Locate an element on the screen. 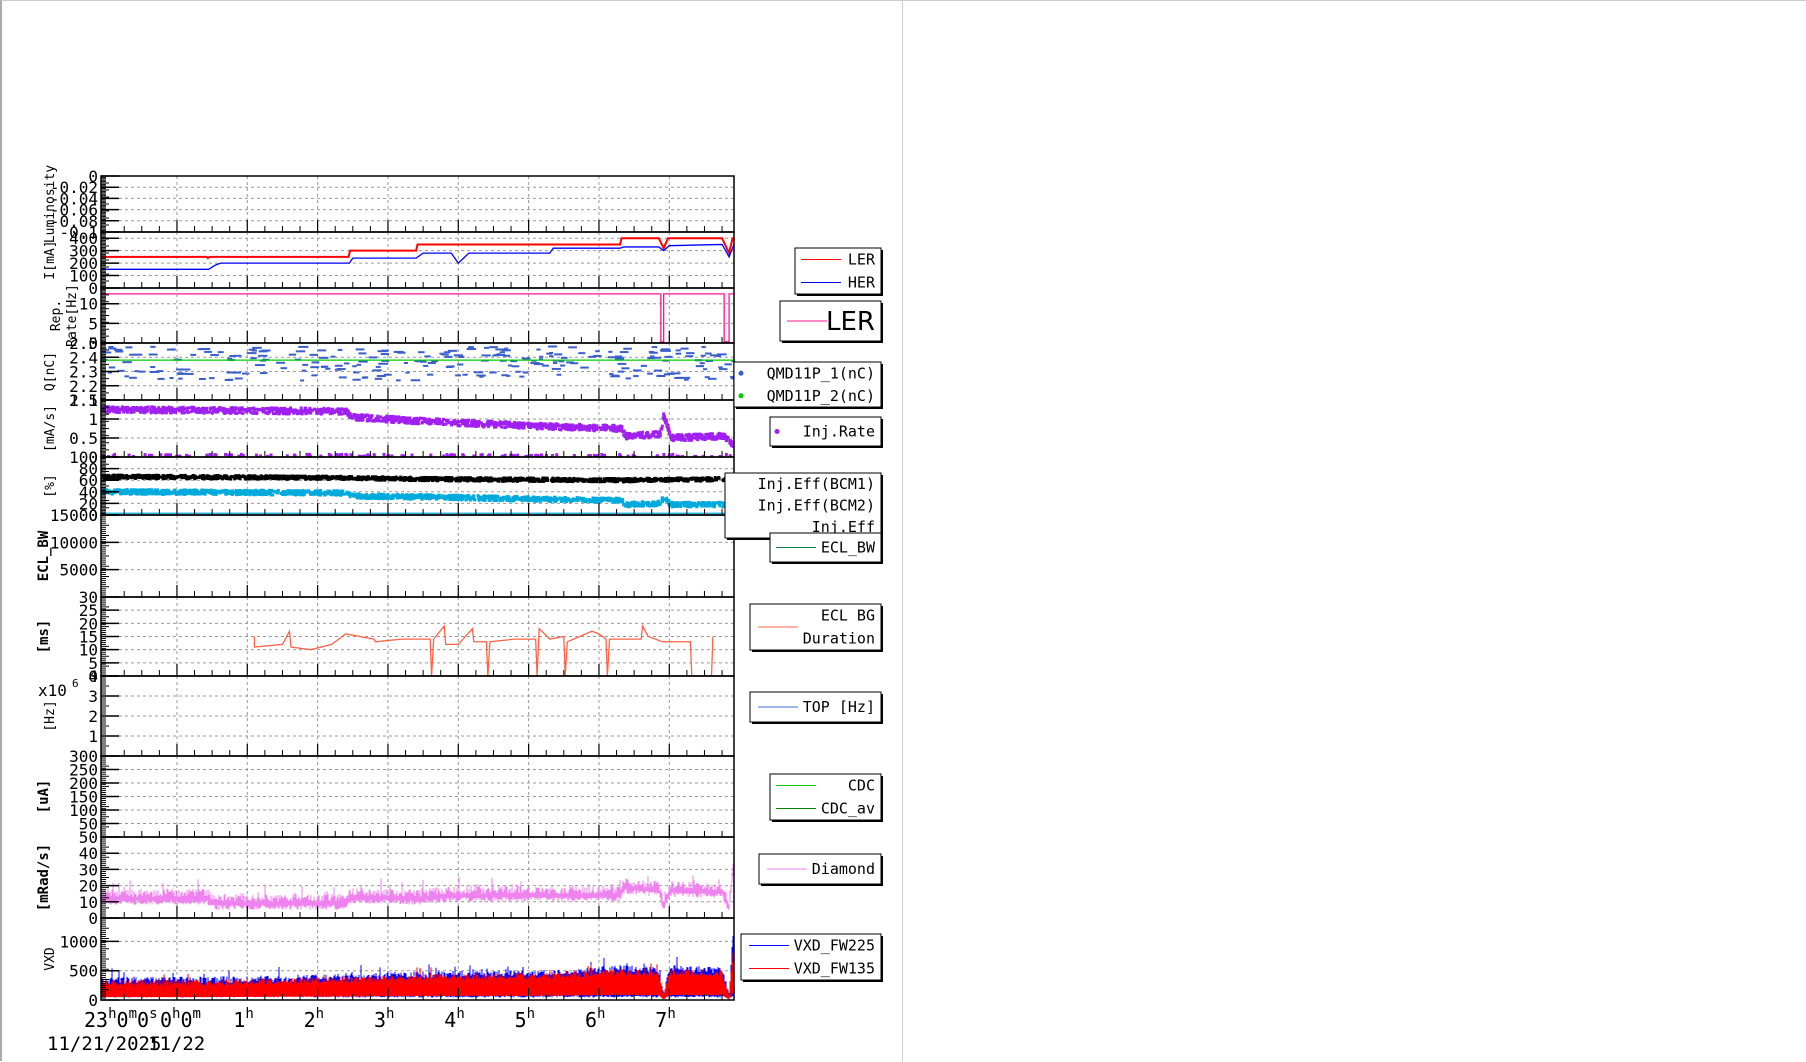 The height and width of the screenshot is (1062, 1806). panel-frame is located at coordinates (417, 371).